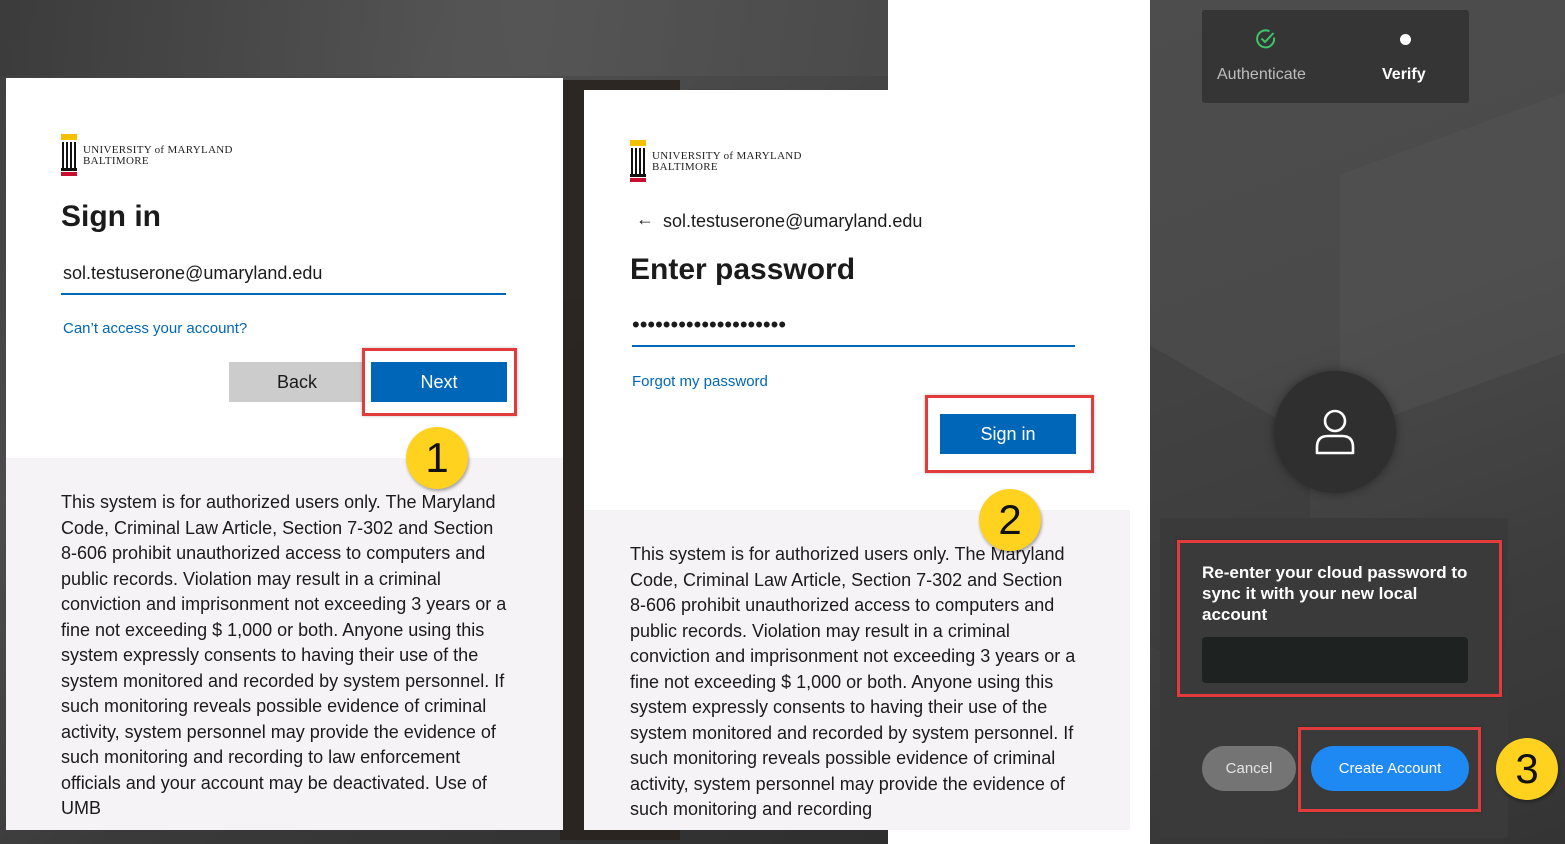 The height and width of the screenshot is (844, 1565). Describe the element at coordinates (1335, 56) in the screenshot. I see `setup-stepper: Authenticate Verify` at that location.